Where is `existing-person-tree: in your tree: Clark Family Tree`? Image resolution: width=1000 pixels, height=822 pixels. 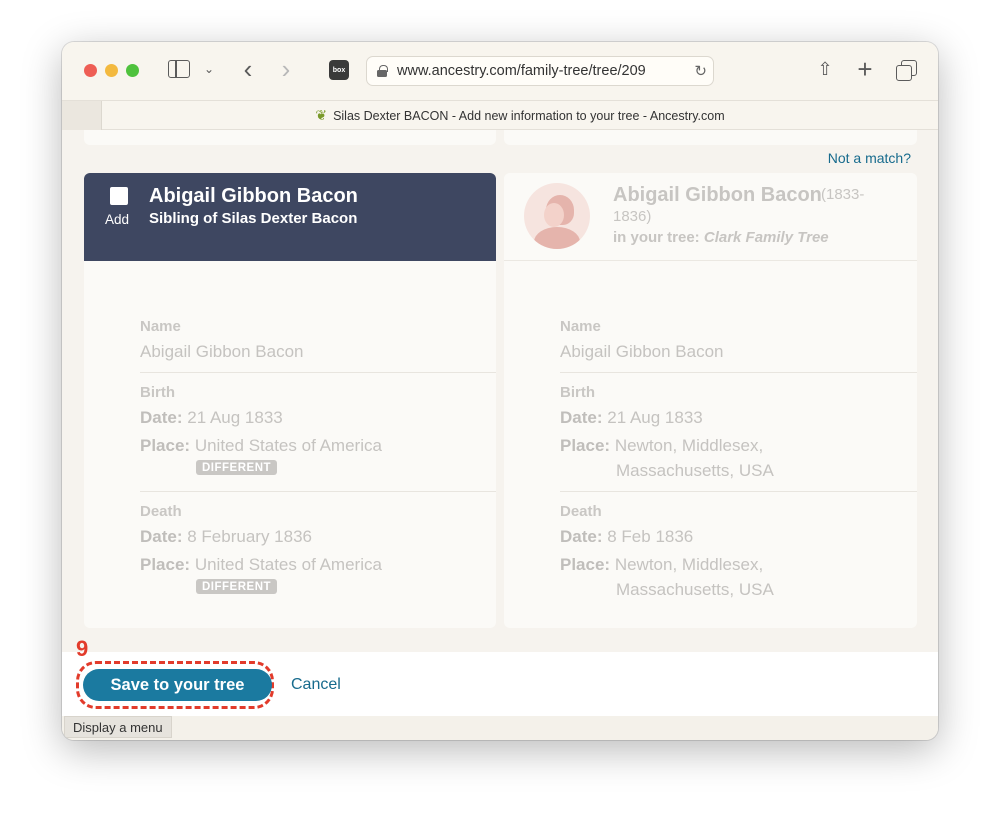
existing-person-tree: in your tree: Clark Family Tree is located at coordinates (721, 237).